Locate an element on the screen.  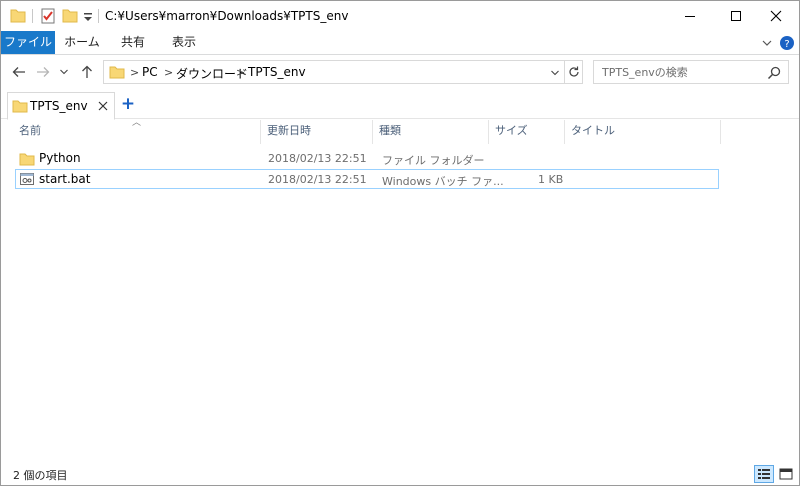
file-type: ファイル フォルダー is located at coordinates (433, 160).